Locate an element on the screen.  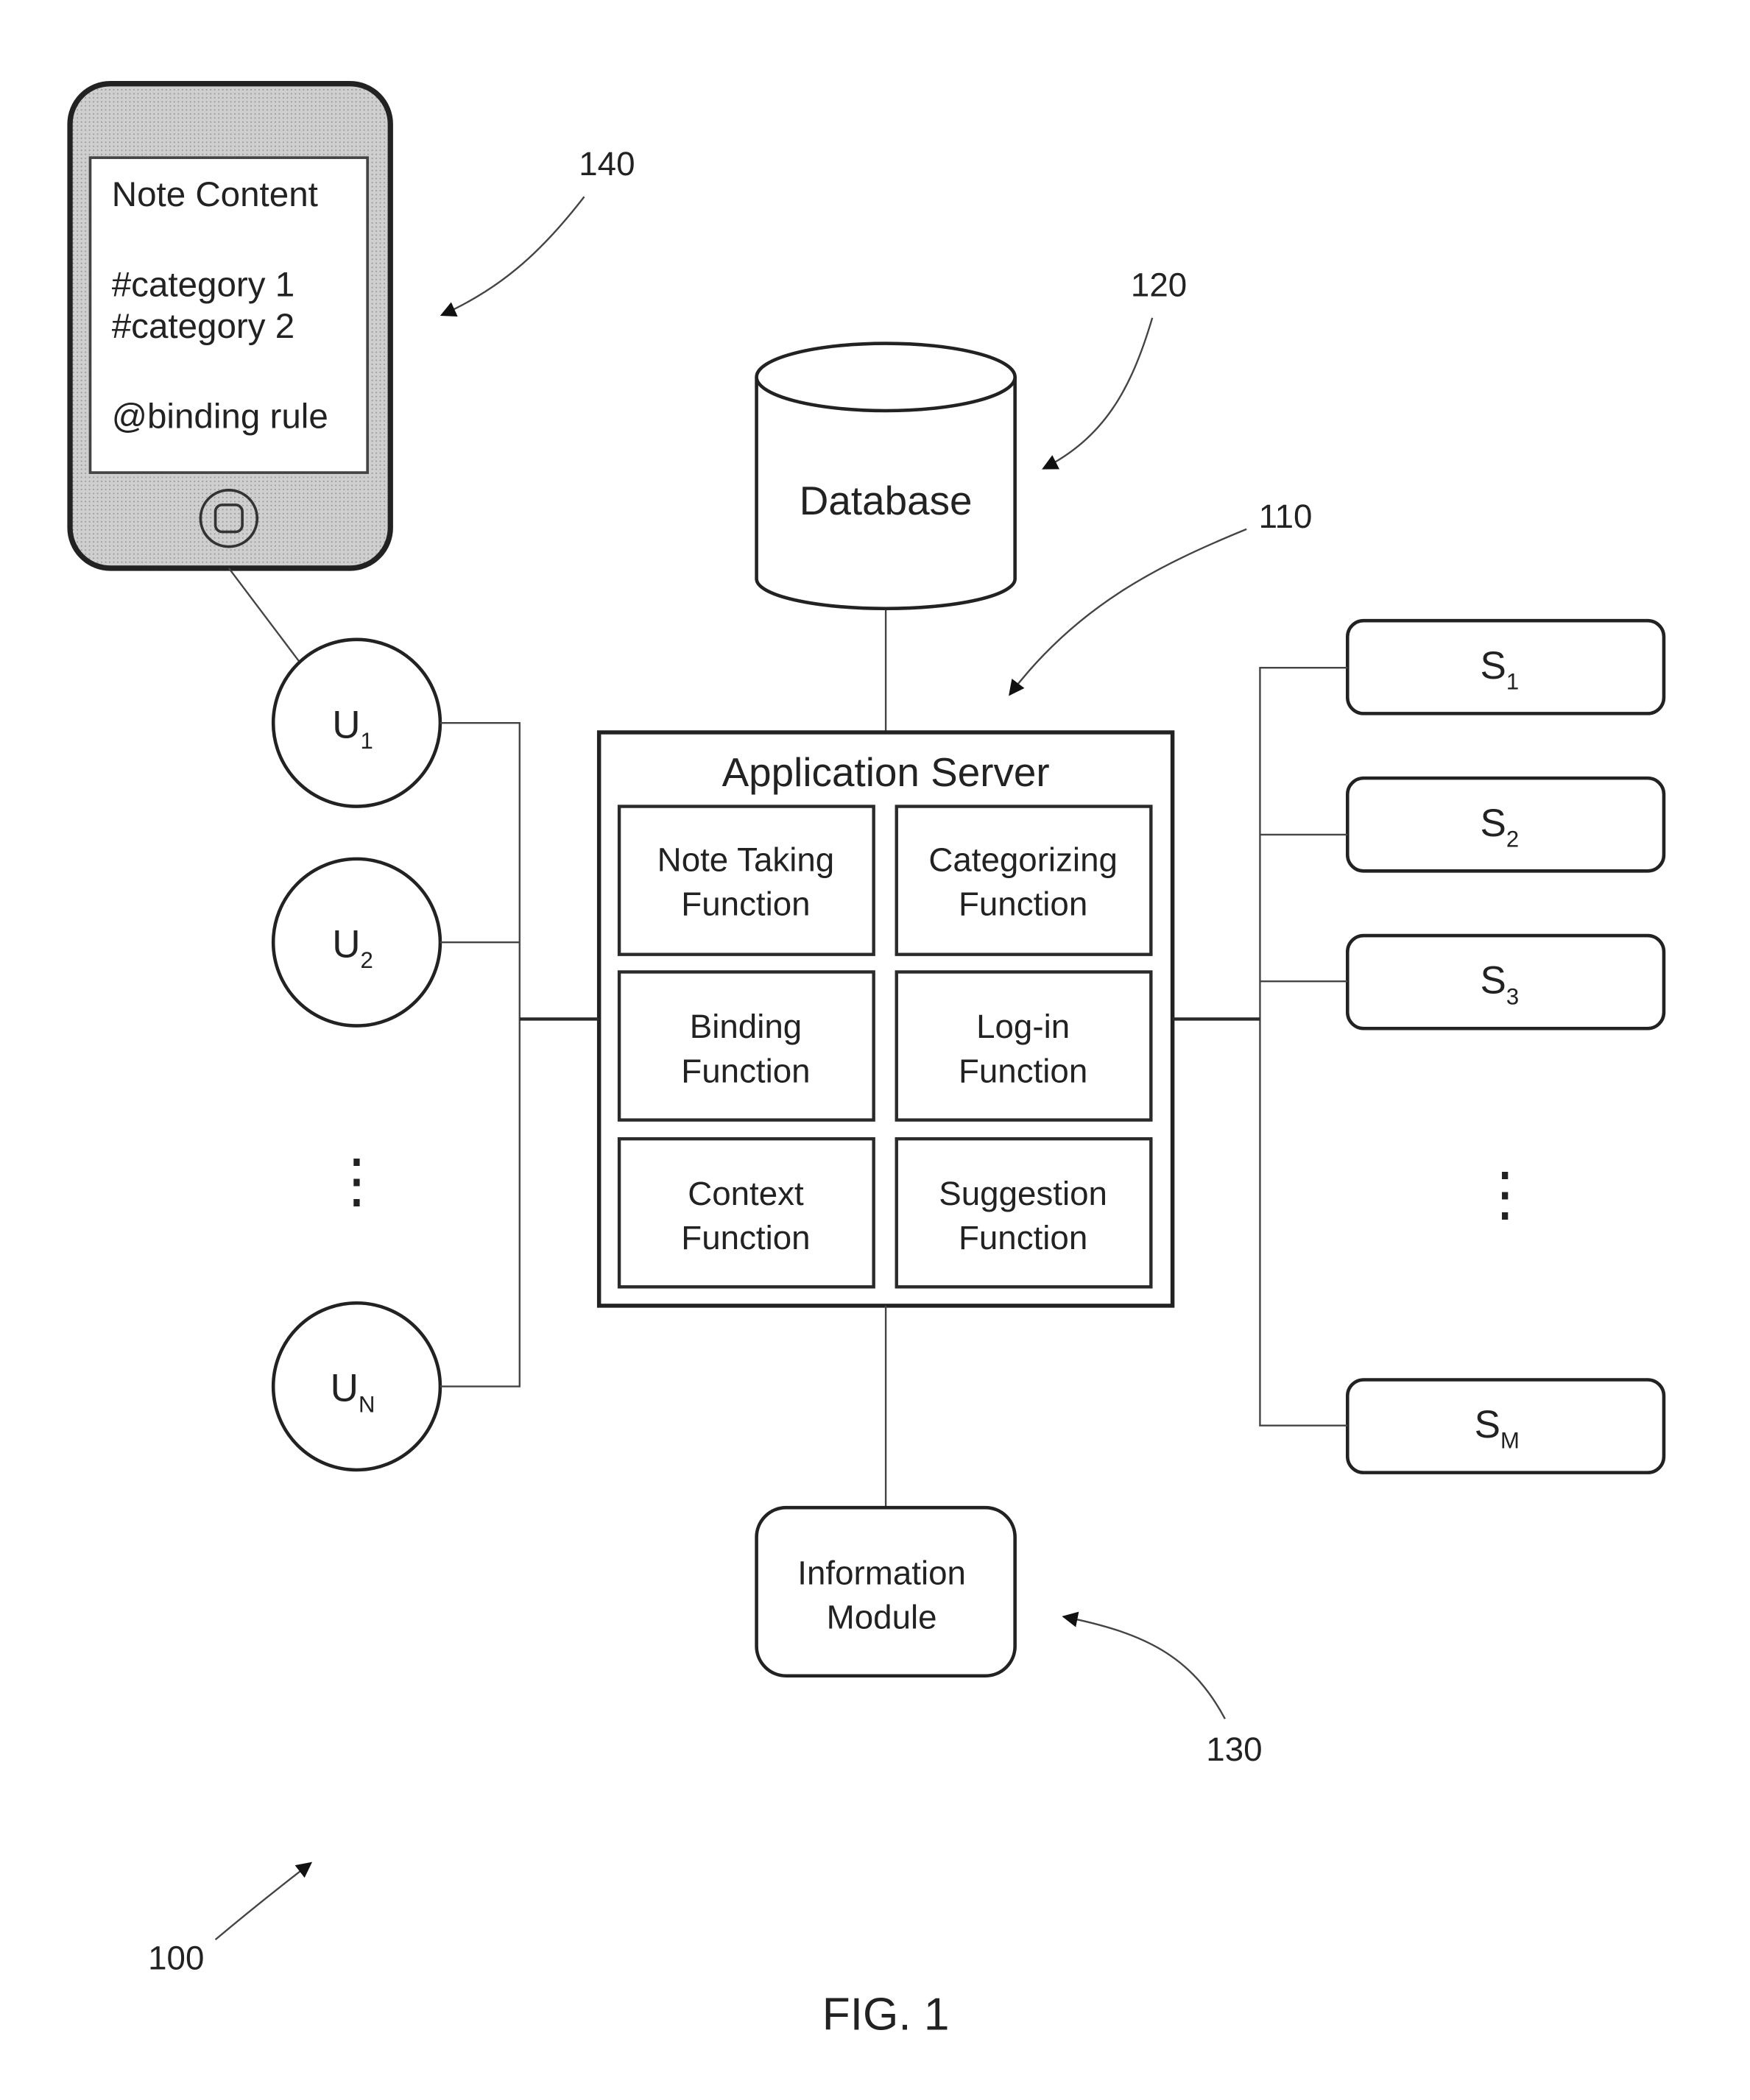
user-node-1: U1 is located at coordinates (357, 722).